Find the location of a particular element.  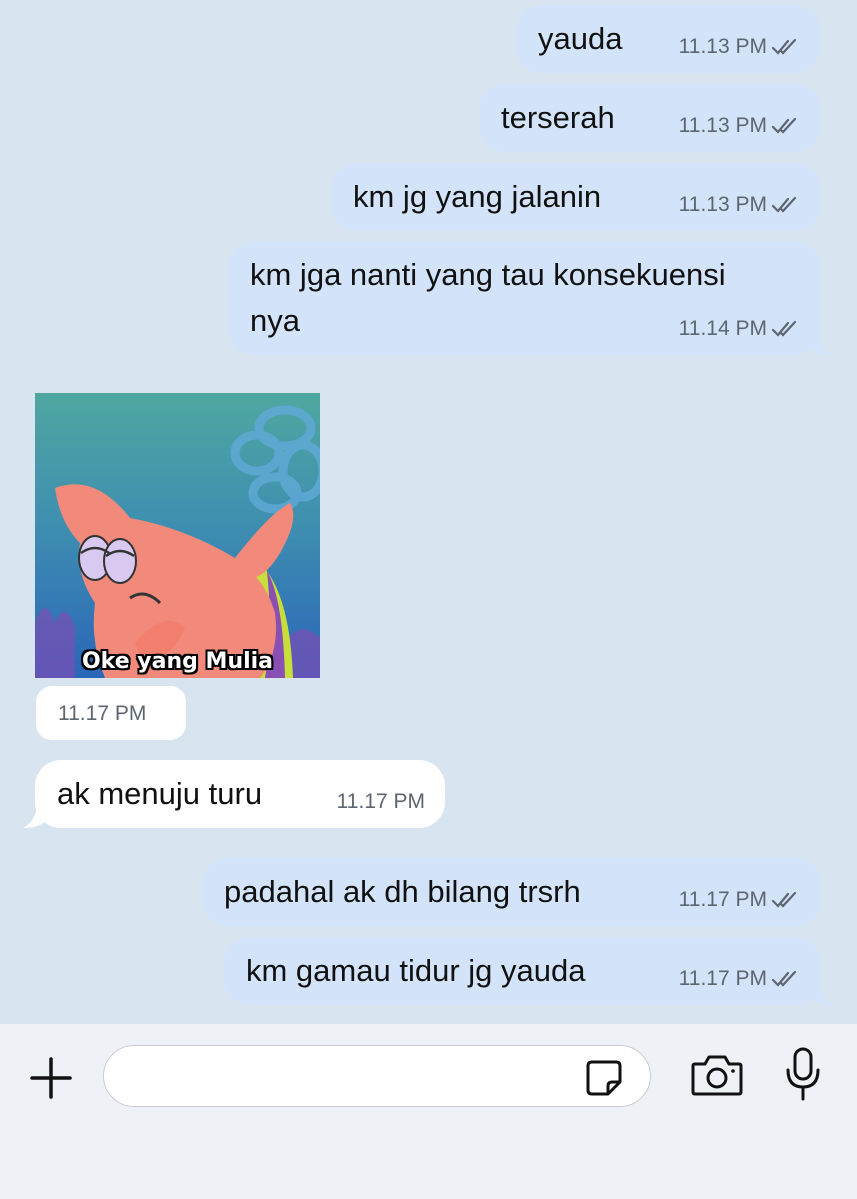

incoming-message: ak menuju turu 11.17 PM is located at coordinates (234, 794).